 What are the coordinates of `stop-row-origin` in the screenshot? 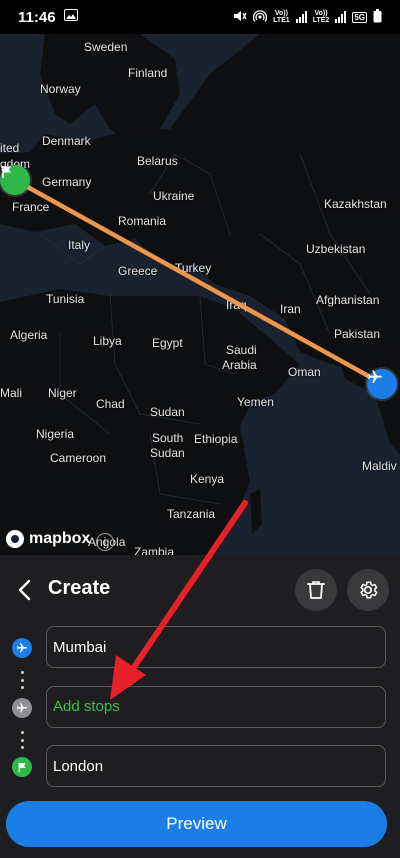 It's located at (200, 648).